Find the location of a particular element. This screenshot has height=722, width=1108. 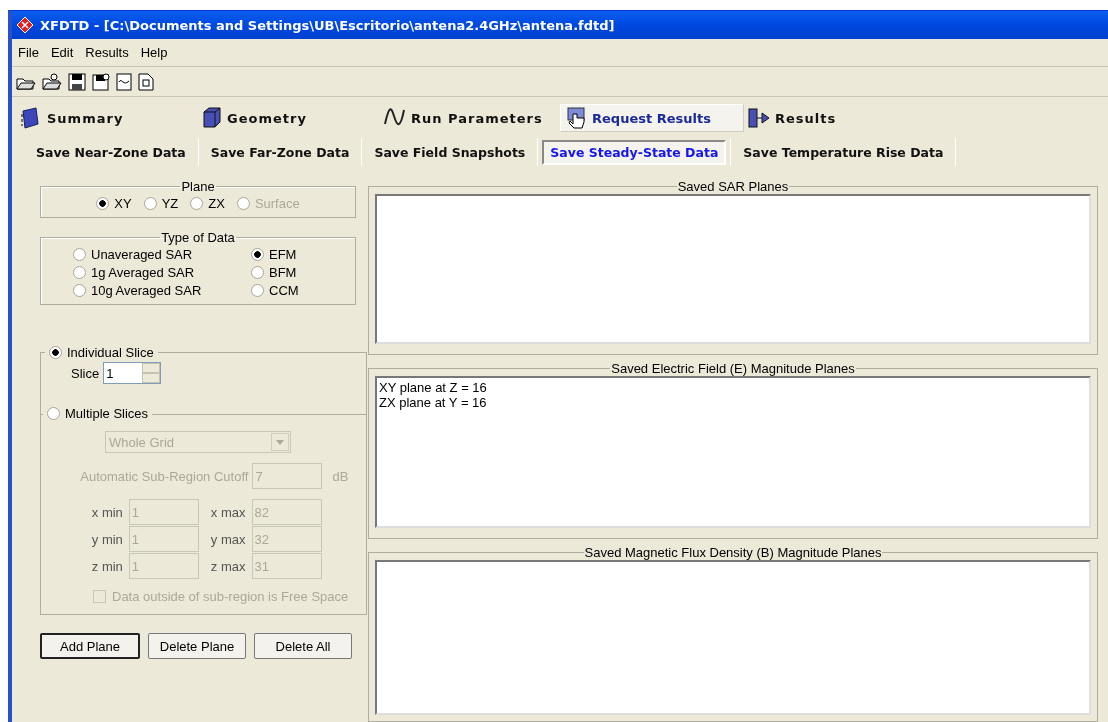

field-label: z max is located at coordinates (227, 566).